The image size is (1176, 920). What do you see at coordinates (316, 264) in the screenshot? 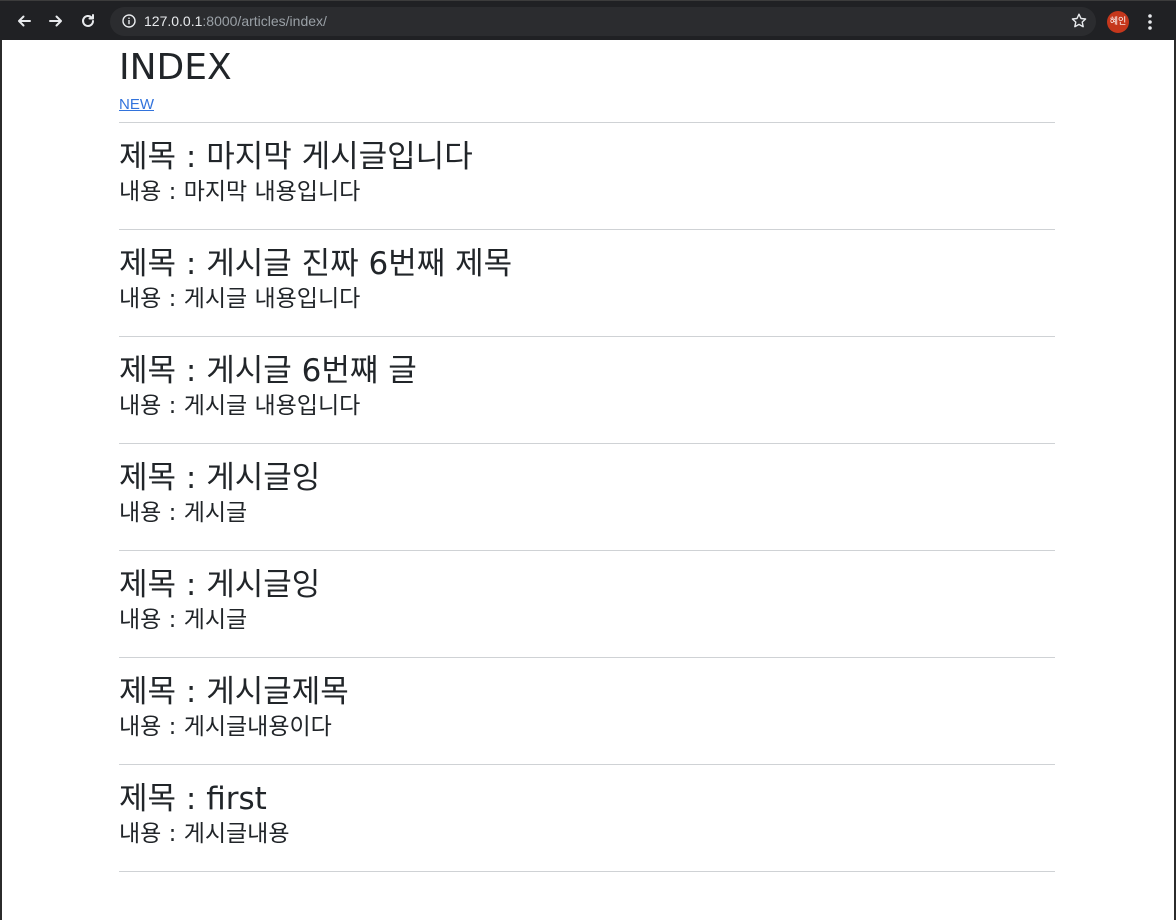
I see `article-title: 제목 : 게시글 진짜 6번째 제목` at bounding box center [316, 264].